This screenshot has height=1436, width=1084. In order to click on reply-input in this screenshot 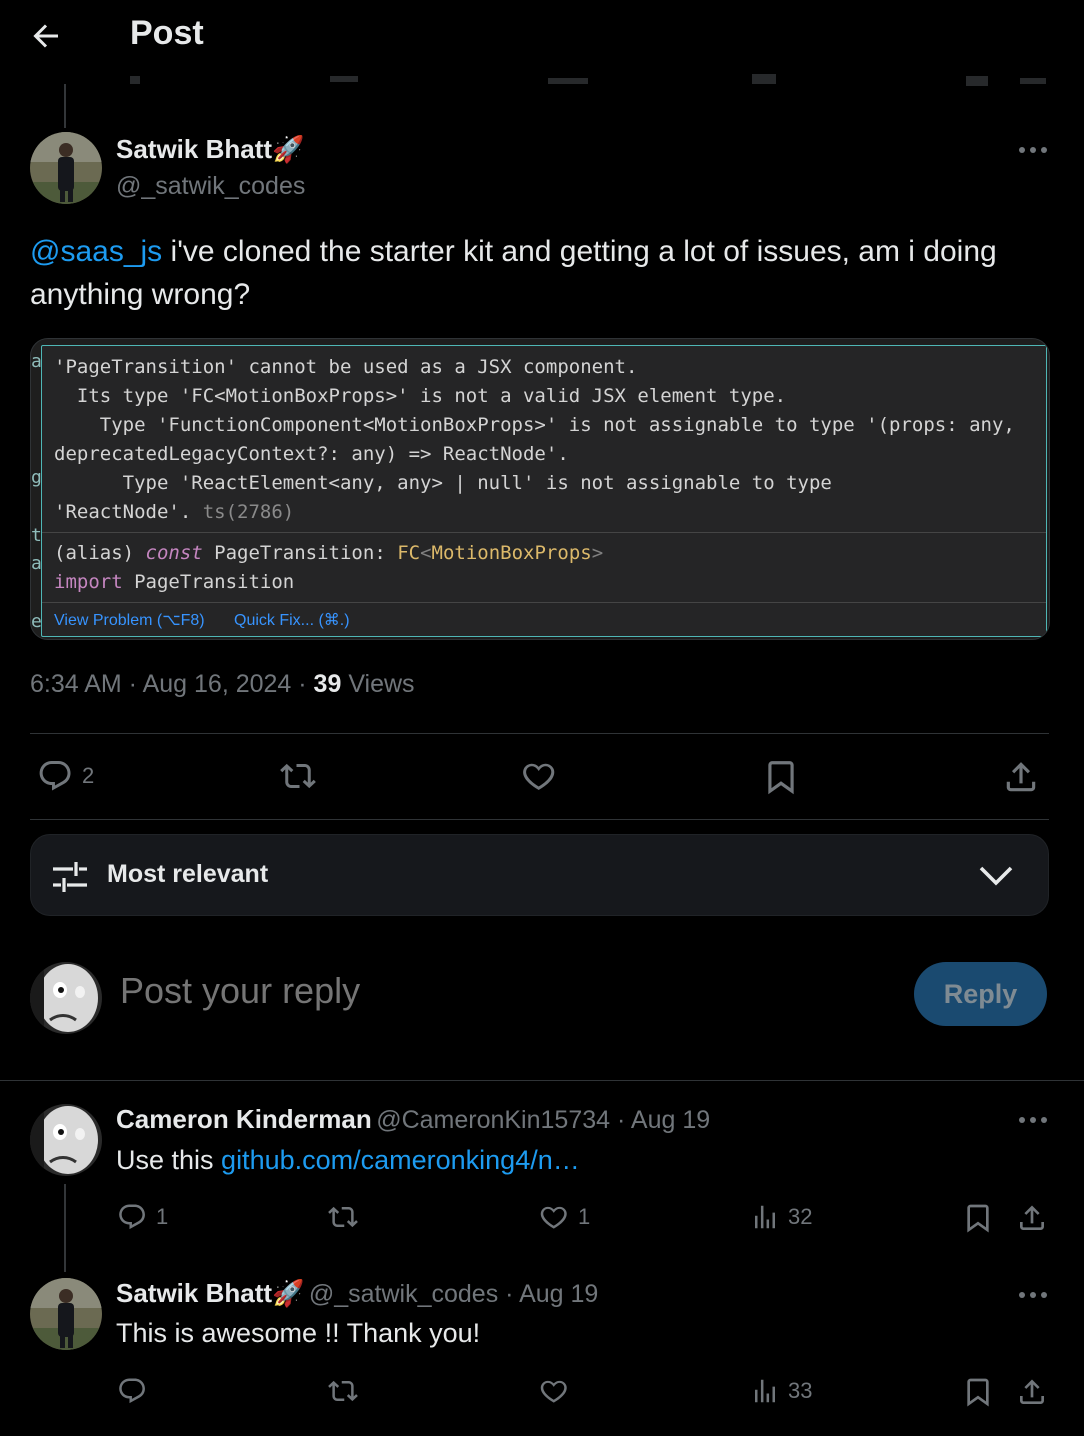, I will do `click(480, 991)`.